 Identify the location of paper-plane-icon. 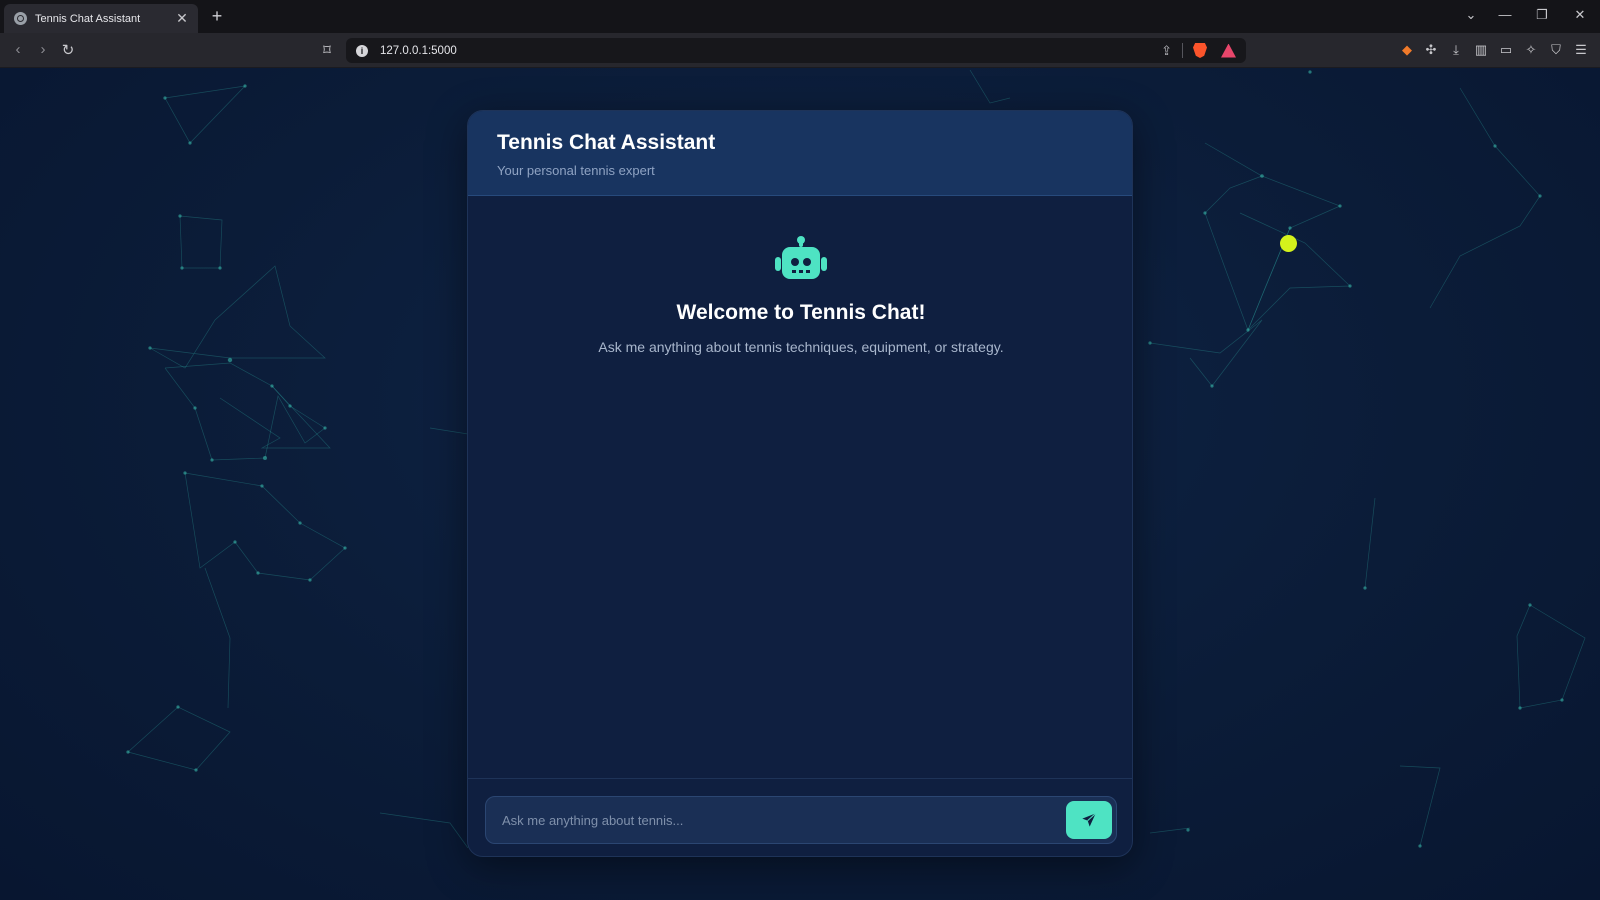
(1089, 819).